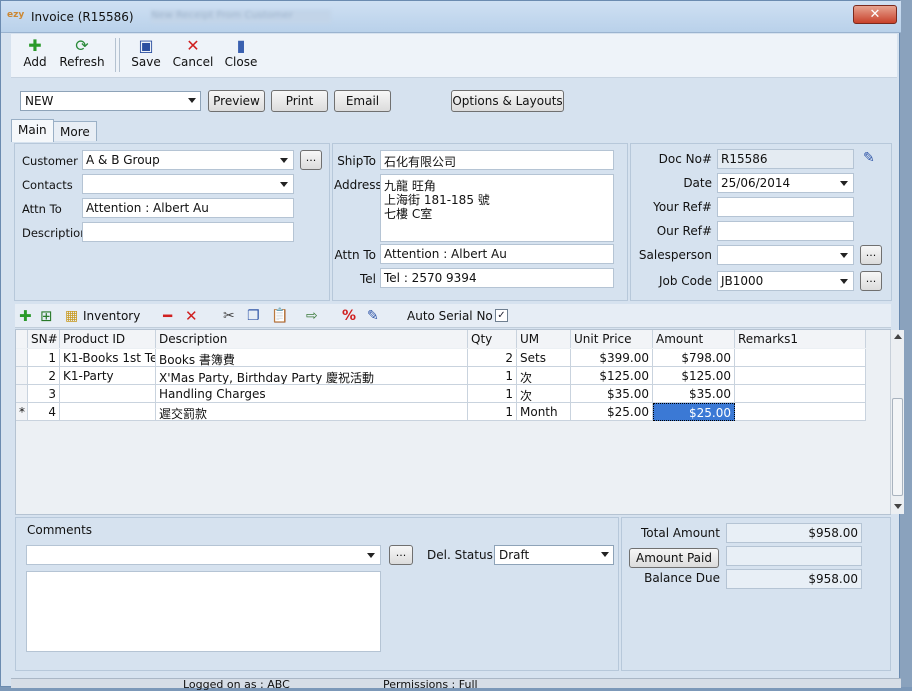 Image resolution: width=912 pixels, height=691 pixels. I want to click on tab-main: Main, so click(32, 130).